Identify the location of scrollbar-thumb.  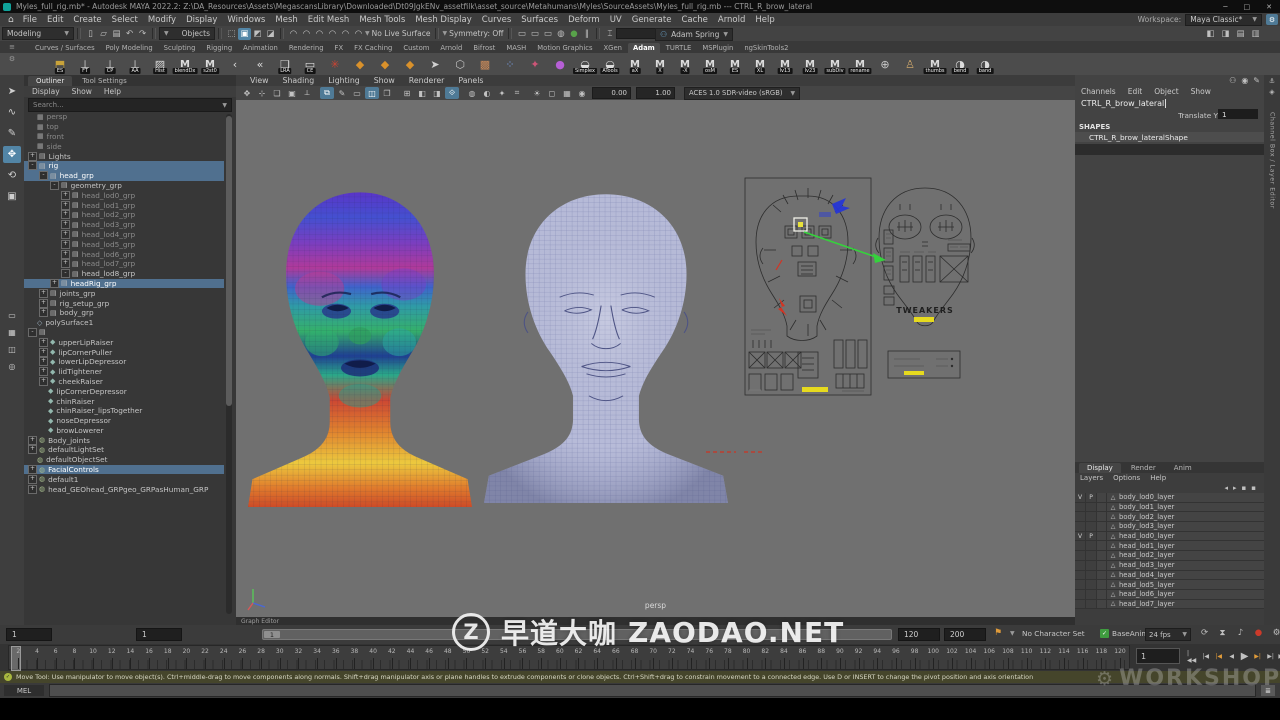
(229, 261).